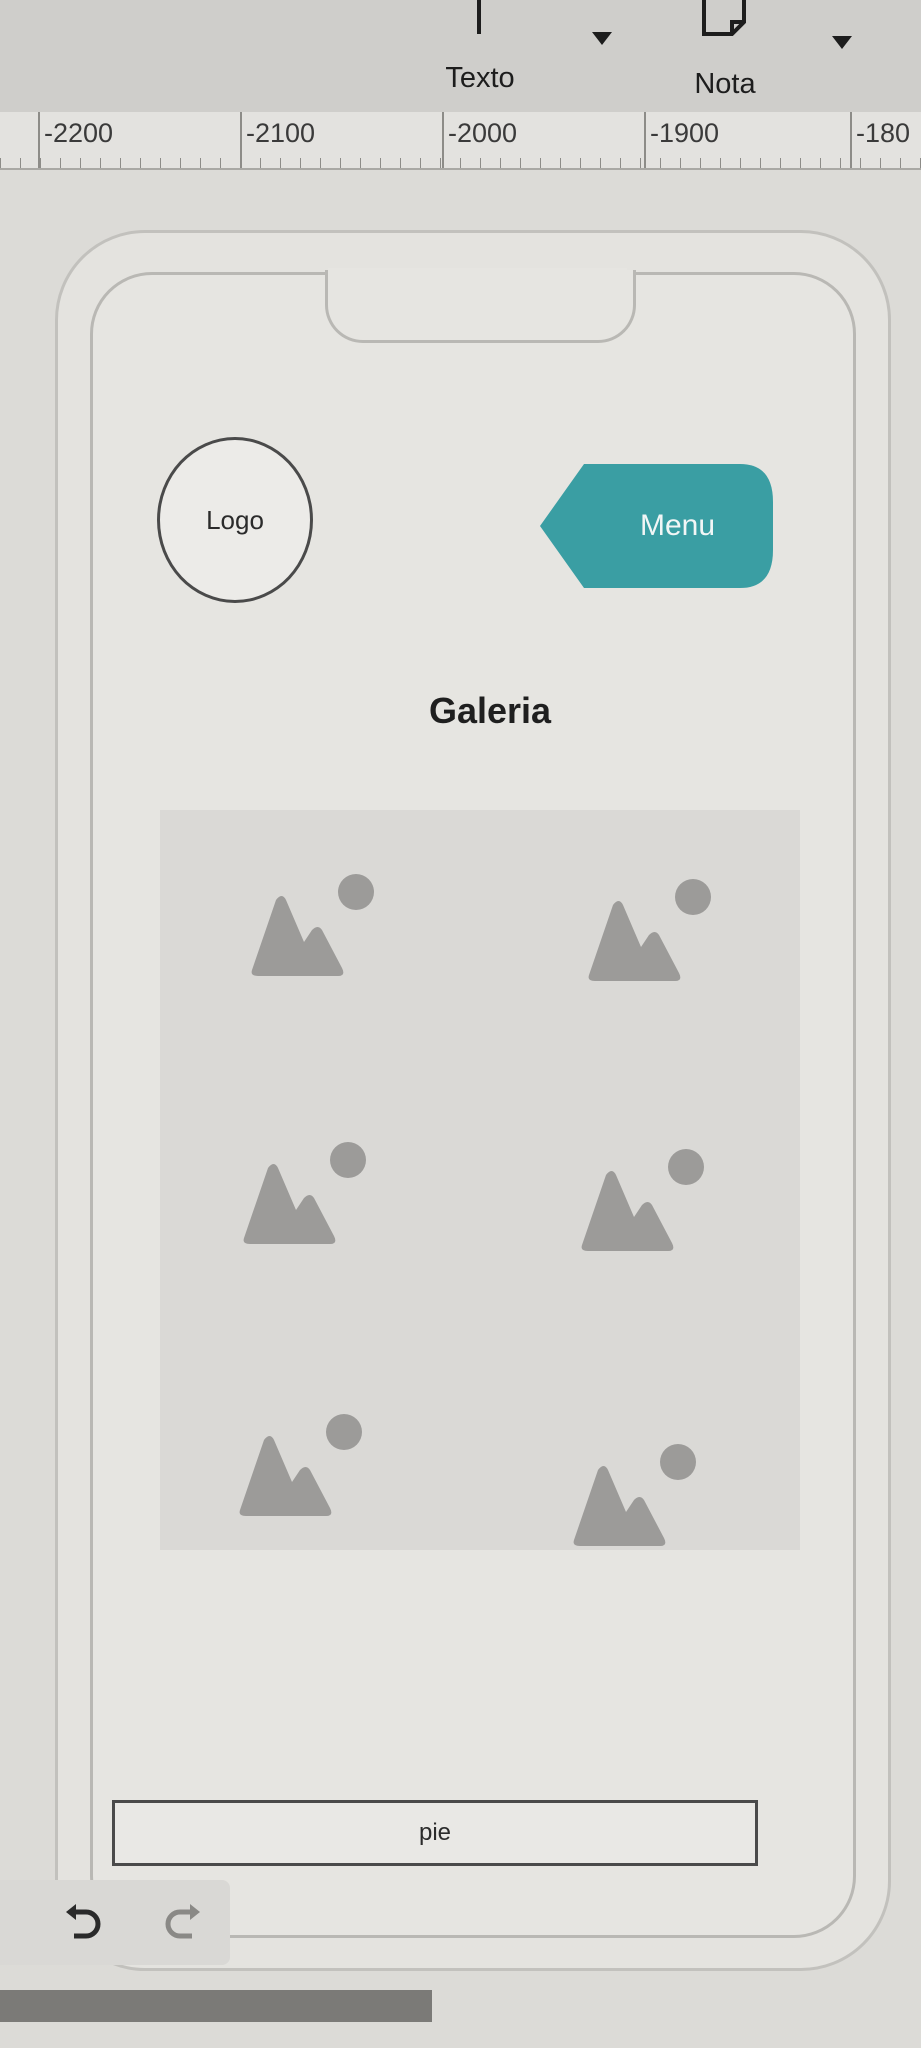 The width and height of the screenshot is (921, 2048). Describe the element at coordinates (479, 17) in the screenshot. I see `text-tool-icon` at that location.